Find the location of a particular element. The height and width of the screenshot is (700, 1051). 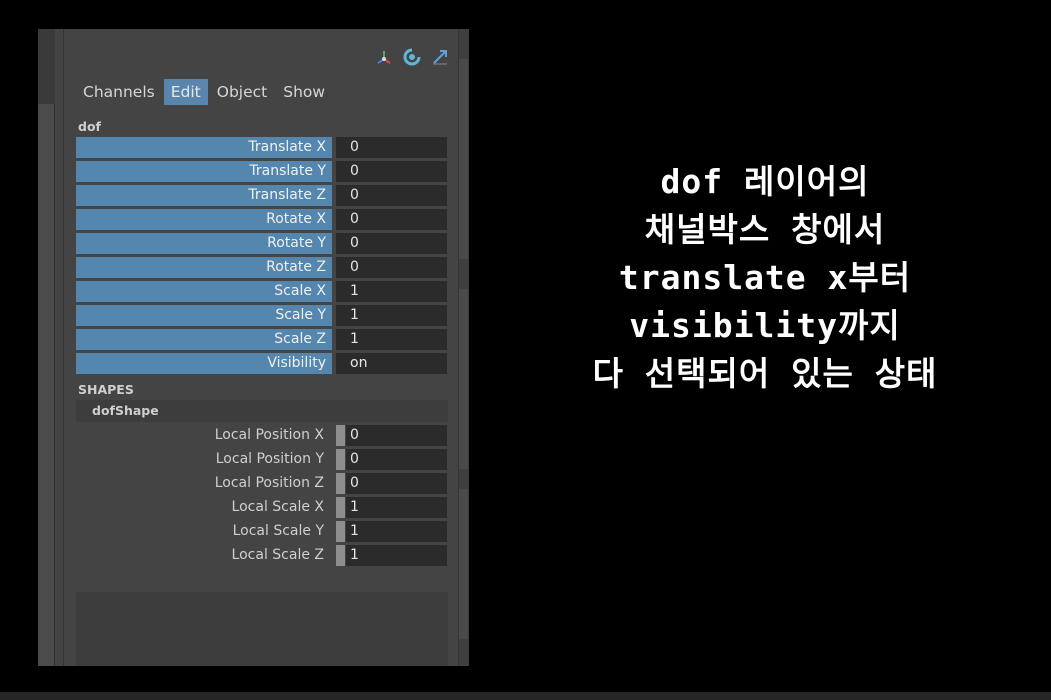

shape-attribute-name: Local Scale X is located at coordinates (203, 507).